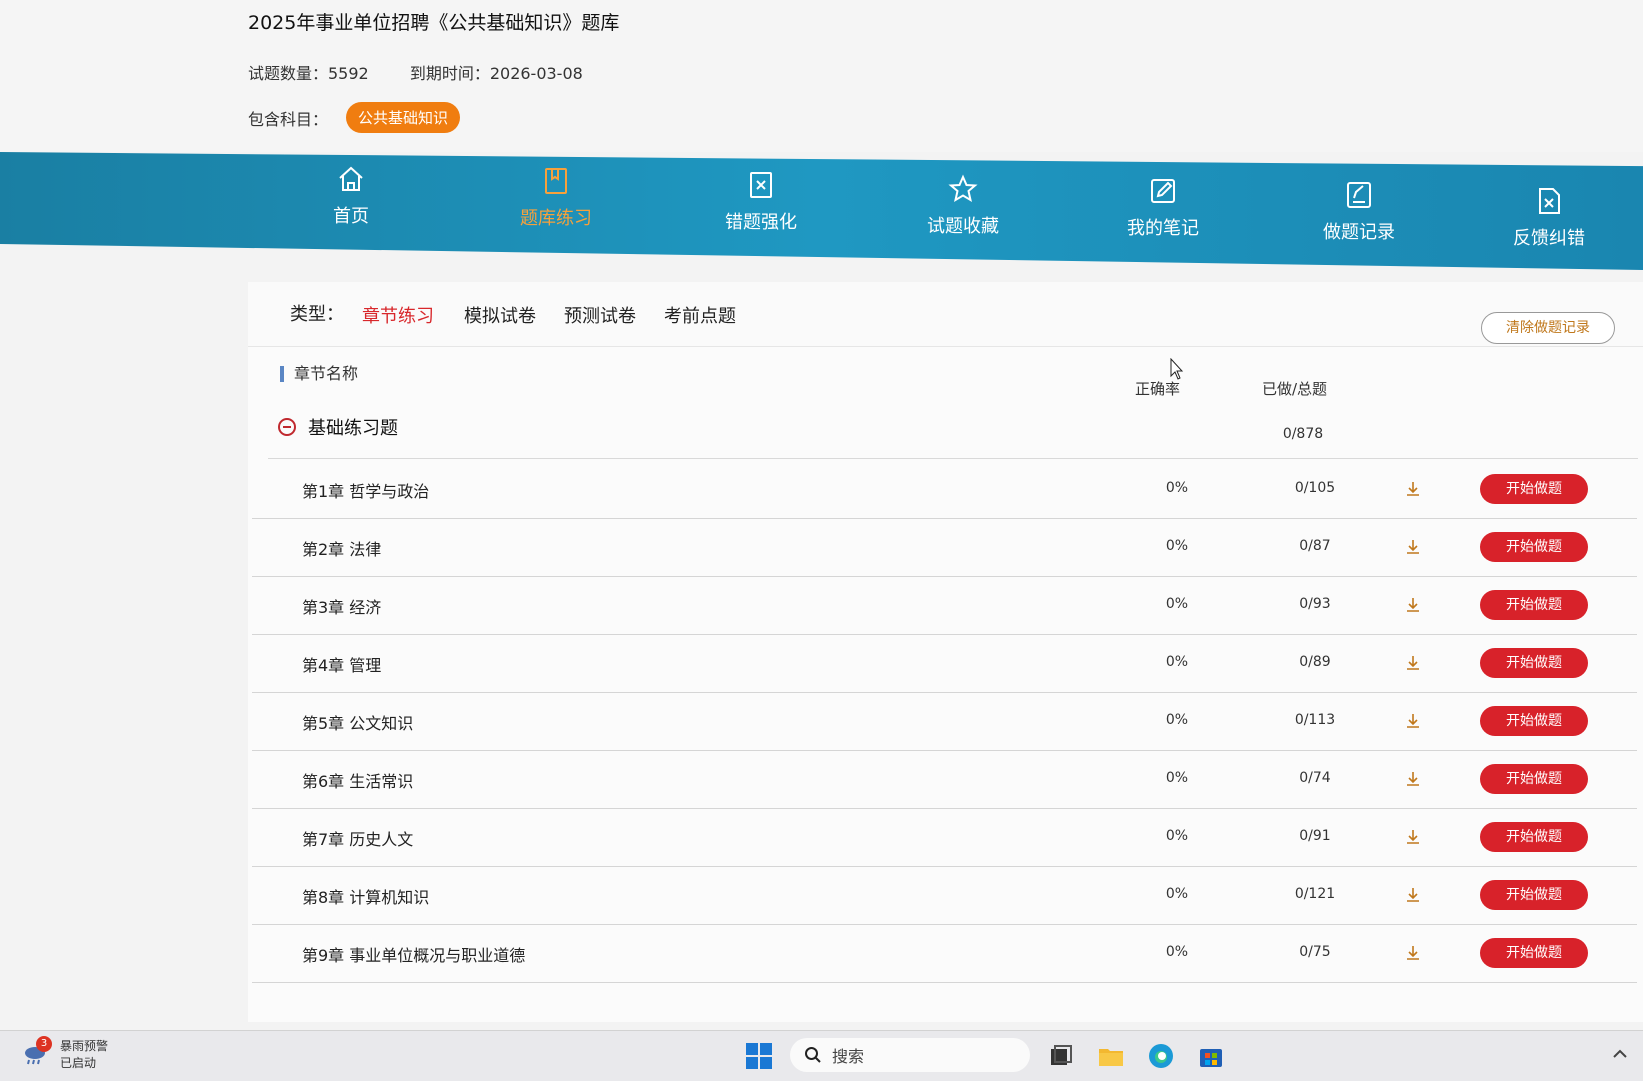 This screenshot has height=1081, width=1643. I want to click on chapter-progress: 0/74, so click(1315, 778).